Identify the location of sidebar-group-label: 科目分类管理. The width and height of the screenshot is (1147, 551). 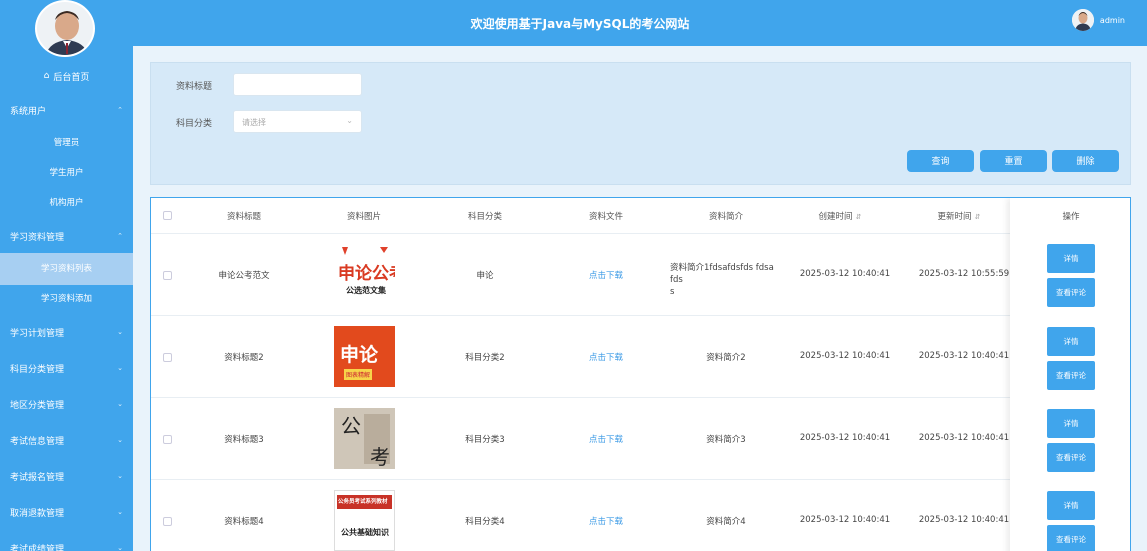
(37, 369).